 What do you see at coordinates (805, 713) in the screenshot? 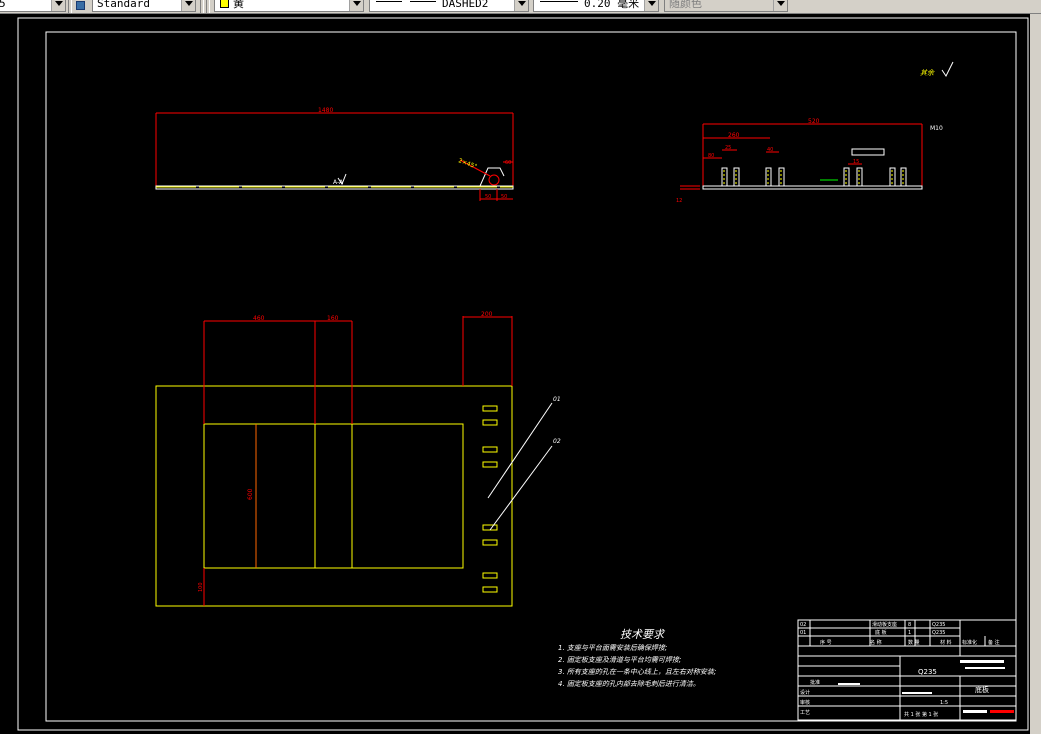
I see `tb-label-process: 工艺` at bounding box center [805, 713].